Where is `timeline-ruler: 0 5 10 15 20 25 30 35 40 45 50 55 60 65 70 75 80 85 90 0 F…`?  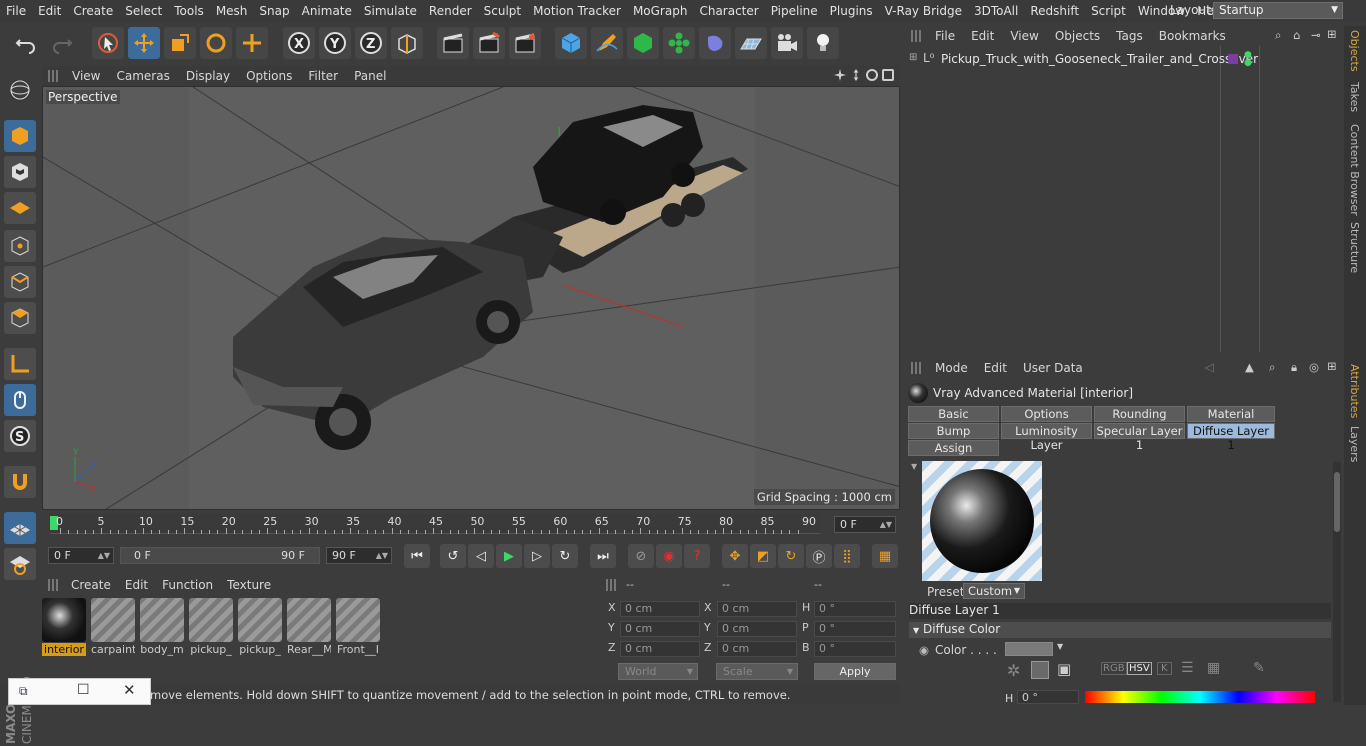
timeline-ruler: 0 5 10 15 20 25 30 35 40 45 50 55 60 65 70 75 80 85 90 0 F… is located at coordinates (471, 524).